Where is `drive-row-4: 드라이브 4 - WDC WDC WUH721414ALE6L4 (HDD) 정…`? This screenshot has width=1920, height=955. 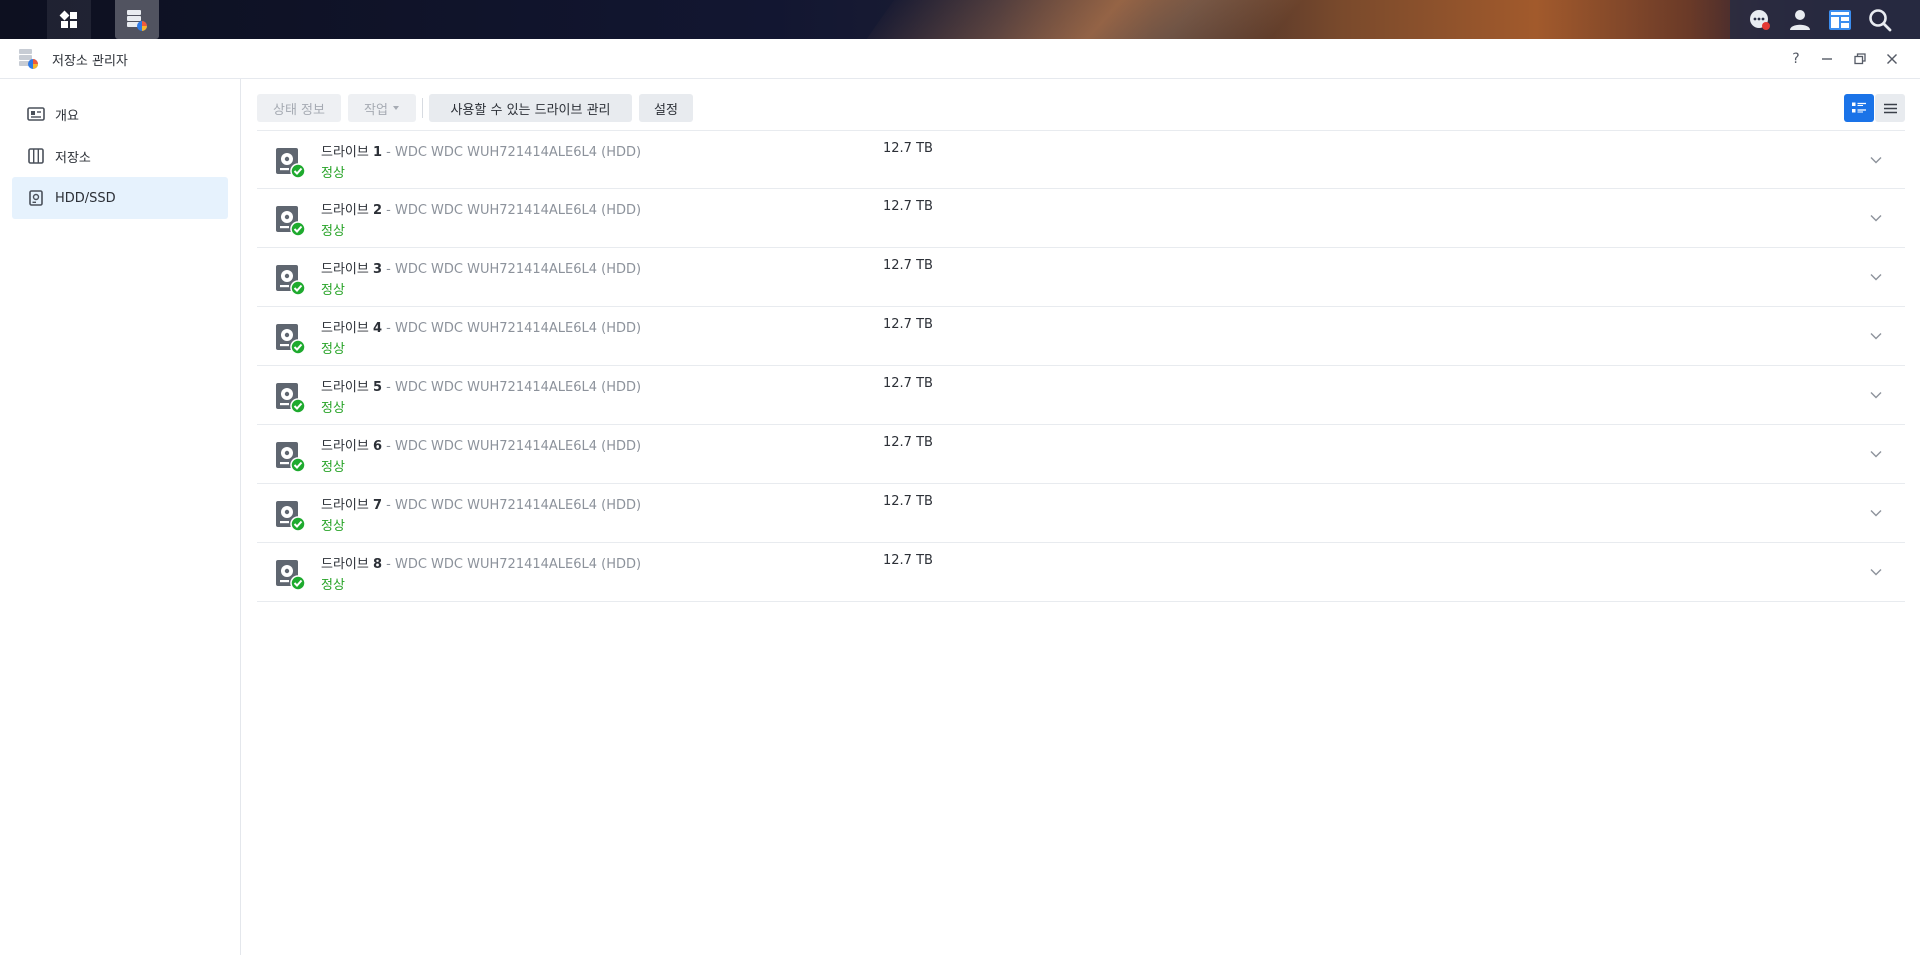 drive-row-4: 드라이브 4 - WDC WDC WUH721414ALE6L4 (HDD) 정… is located at coordinates (1081, 336).